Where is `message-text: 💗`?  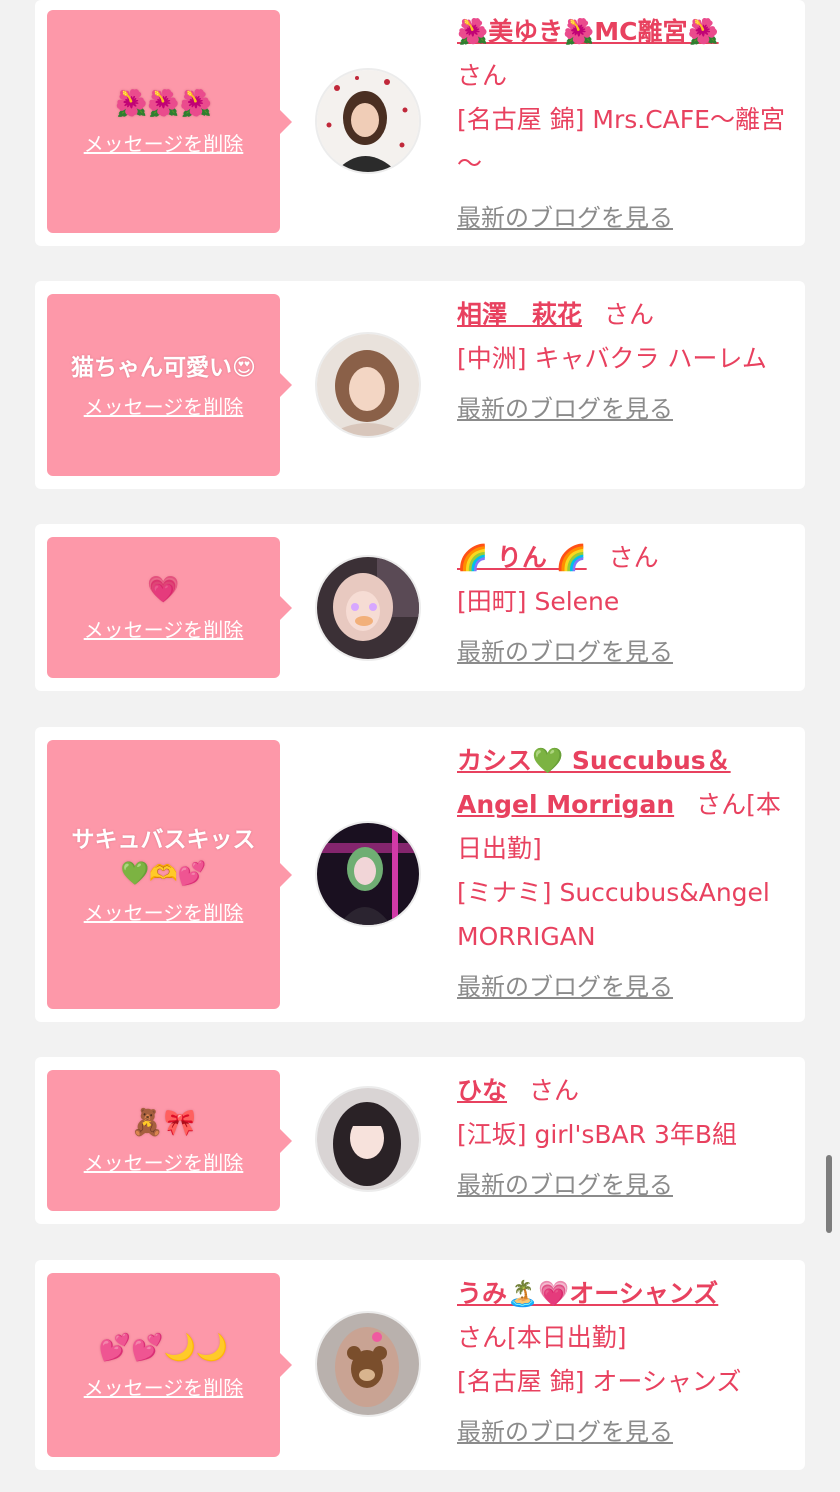 message-text: 💗 is located at coordinates (163, 590).